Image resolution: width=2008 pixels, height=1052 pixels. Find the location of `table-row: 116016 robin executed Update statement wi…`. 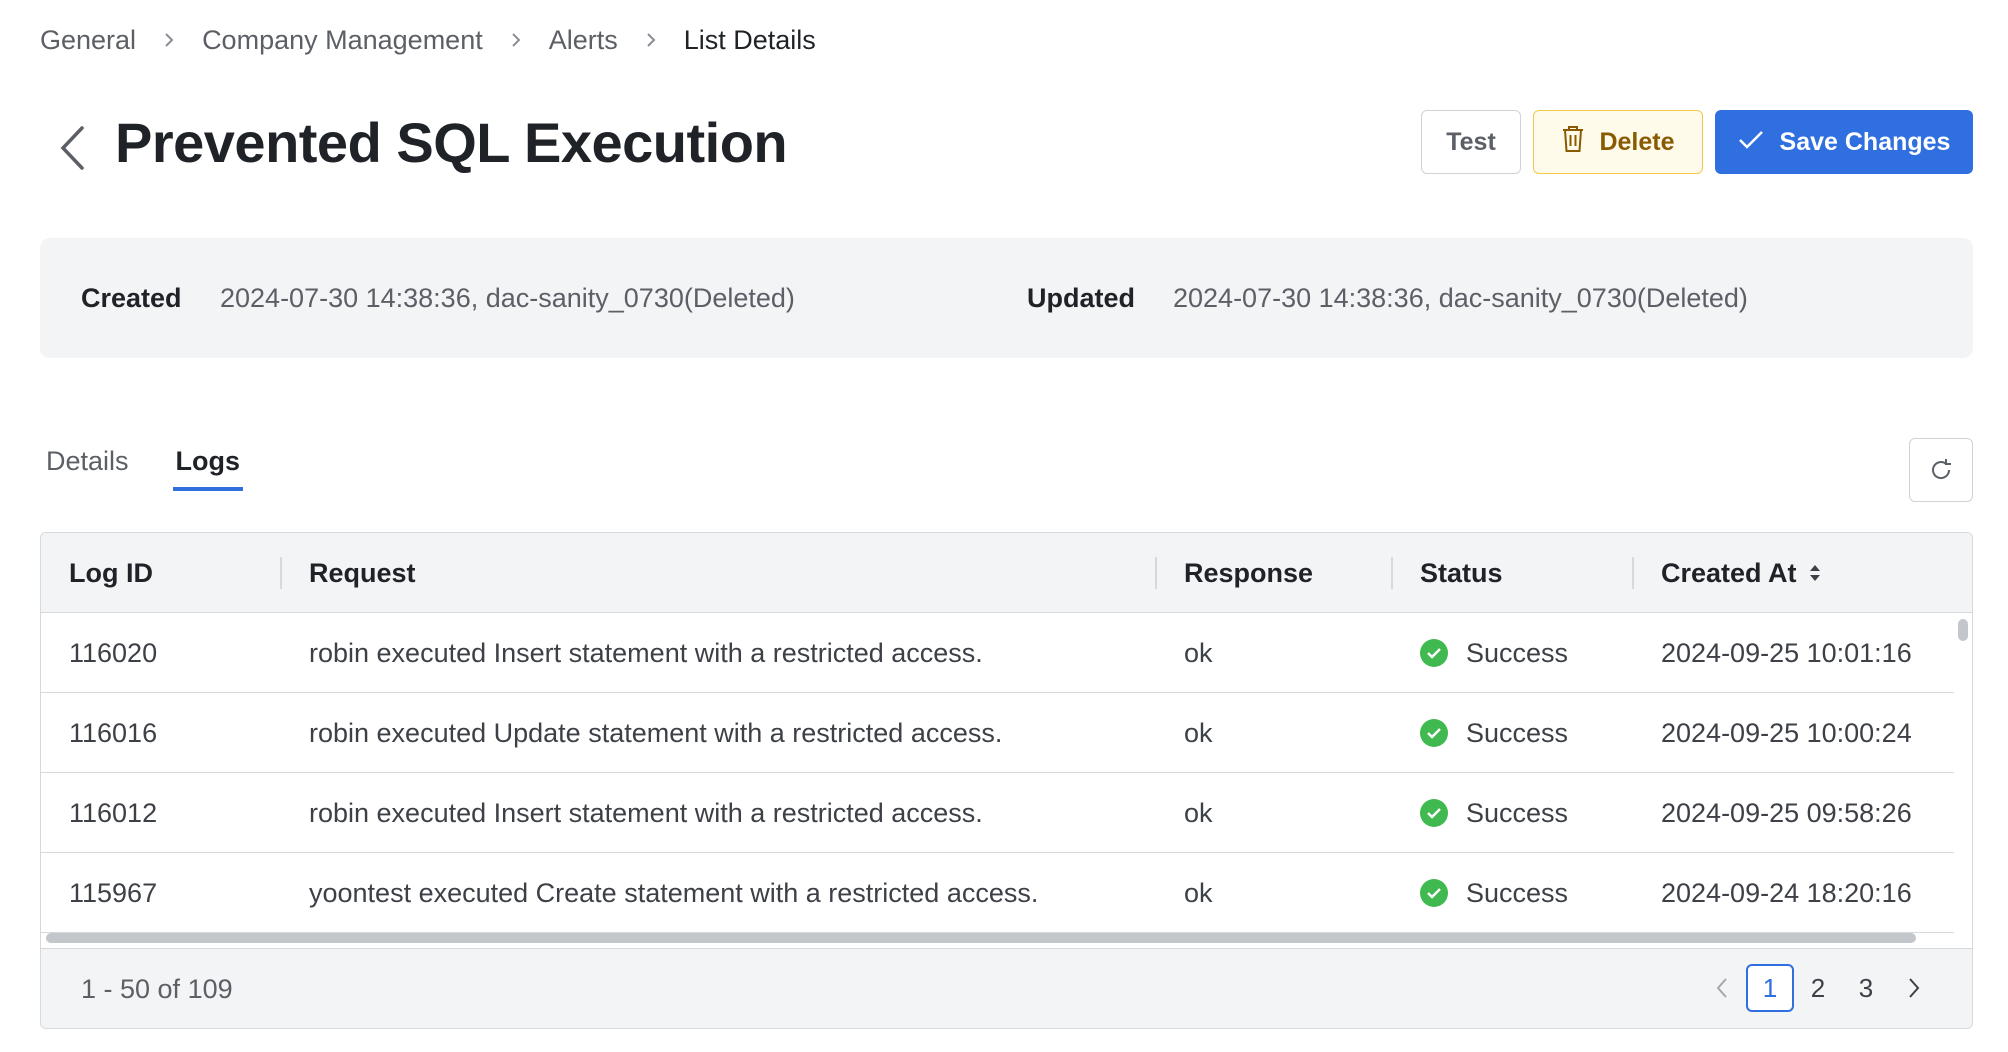

table-row: 116016 robin executed Update statement wi… is located at coordinates (998, 733).